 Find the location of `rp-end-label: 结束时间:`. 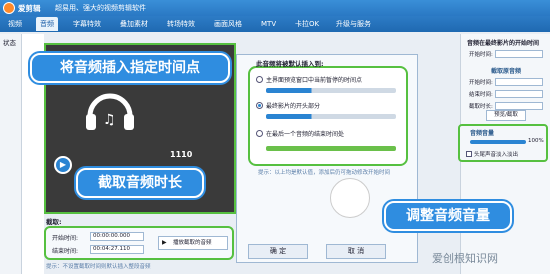

rp-end-label: 结束时间: is located at coordinates (481, 95).